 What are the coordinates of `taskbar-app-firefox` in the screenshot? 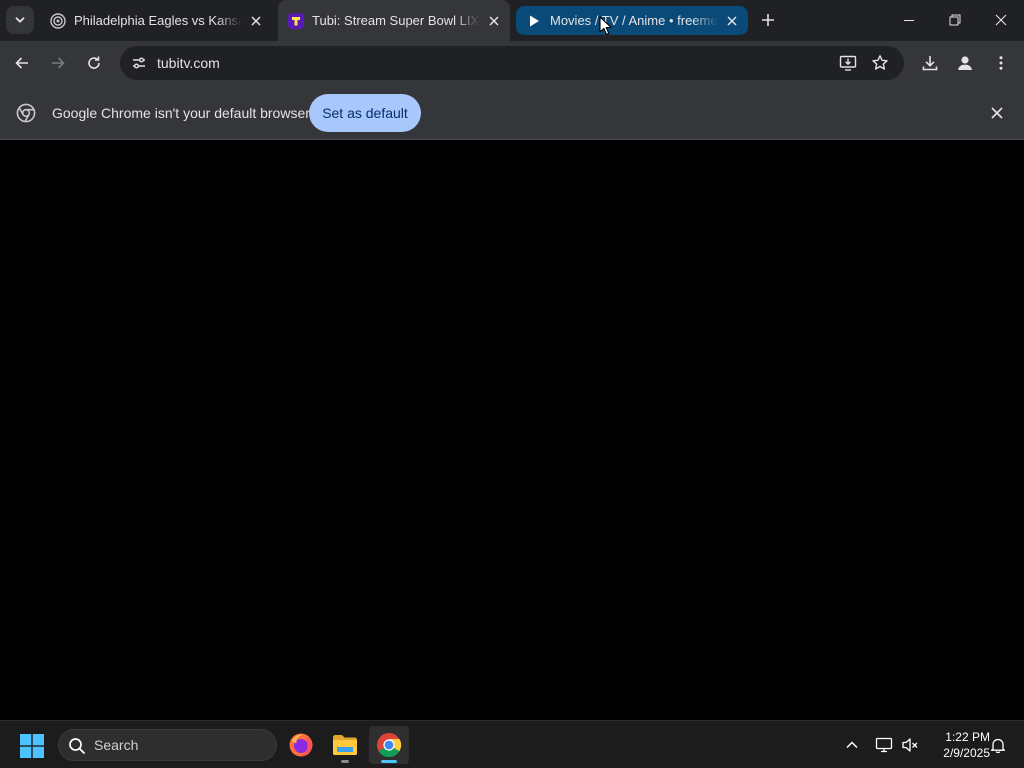 It's located at (301, 745).